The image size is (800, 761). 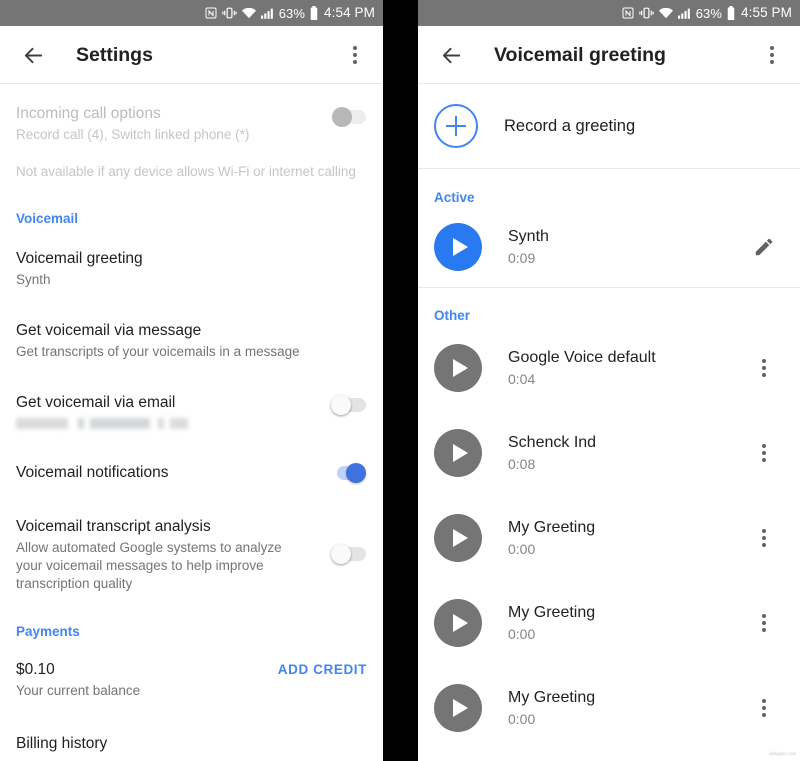 I want to click on greeting-duration: 0:09, so click(x=522, y=258).